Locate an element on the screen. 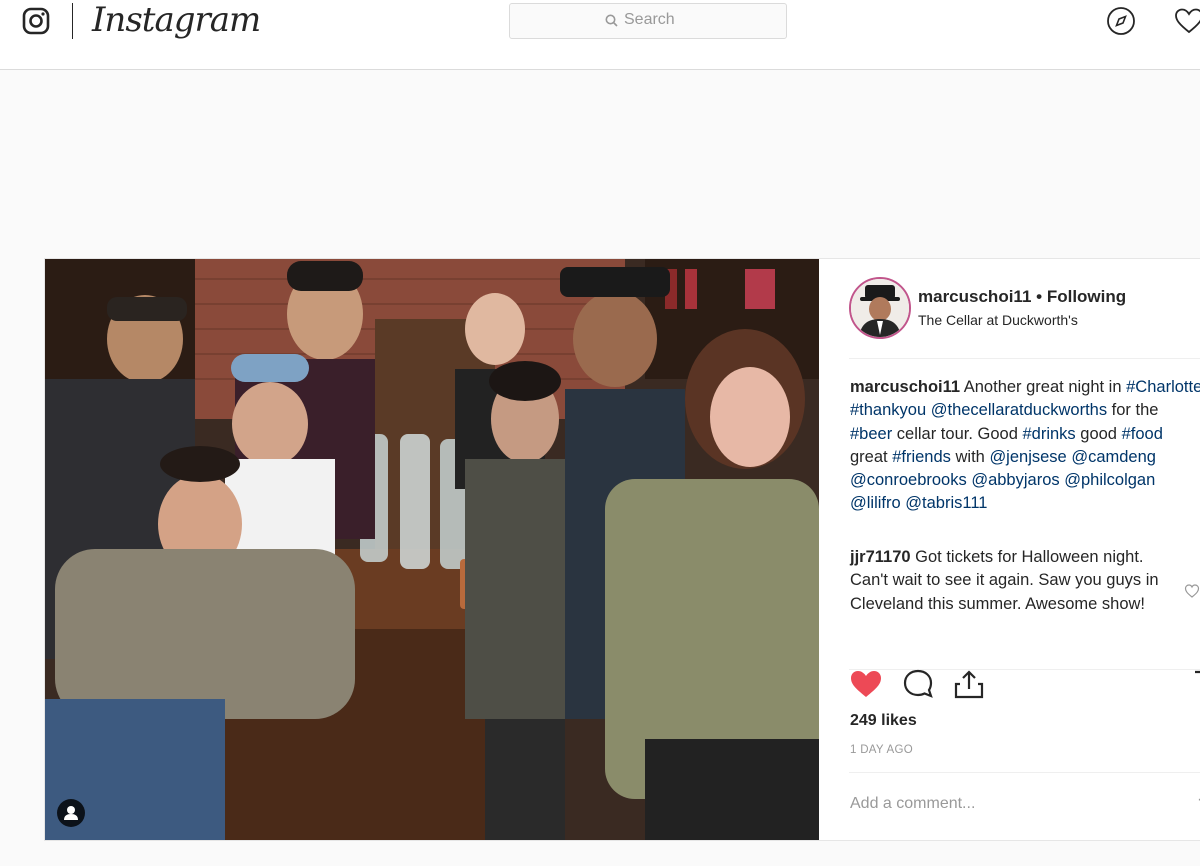 This screenshot has height=866, width=1200. save-bookmark-icon is located at coordinates (1196, 684).